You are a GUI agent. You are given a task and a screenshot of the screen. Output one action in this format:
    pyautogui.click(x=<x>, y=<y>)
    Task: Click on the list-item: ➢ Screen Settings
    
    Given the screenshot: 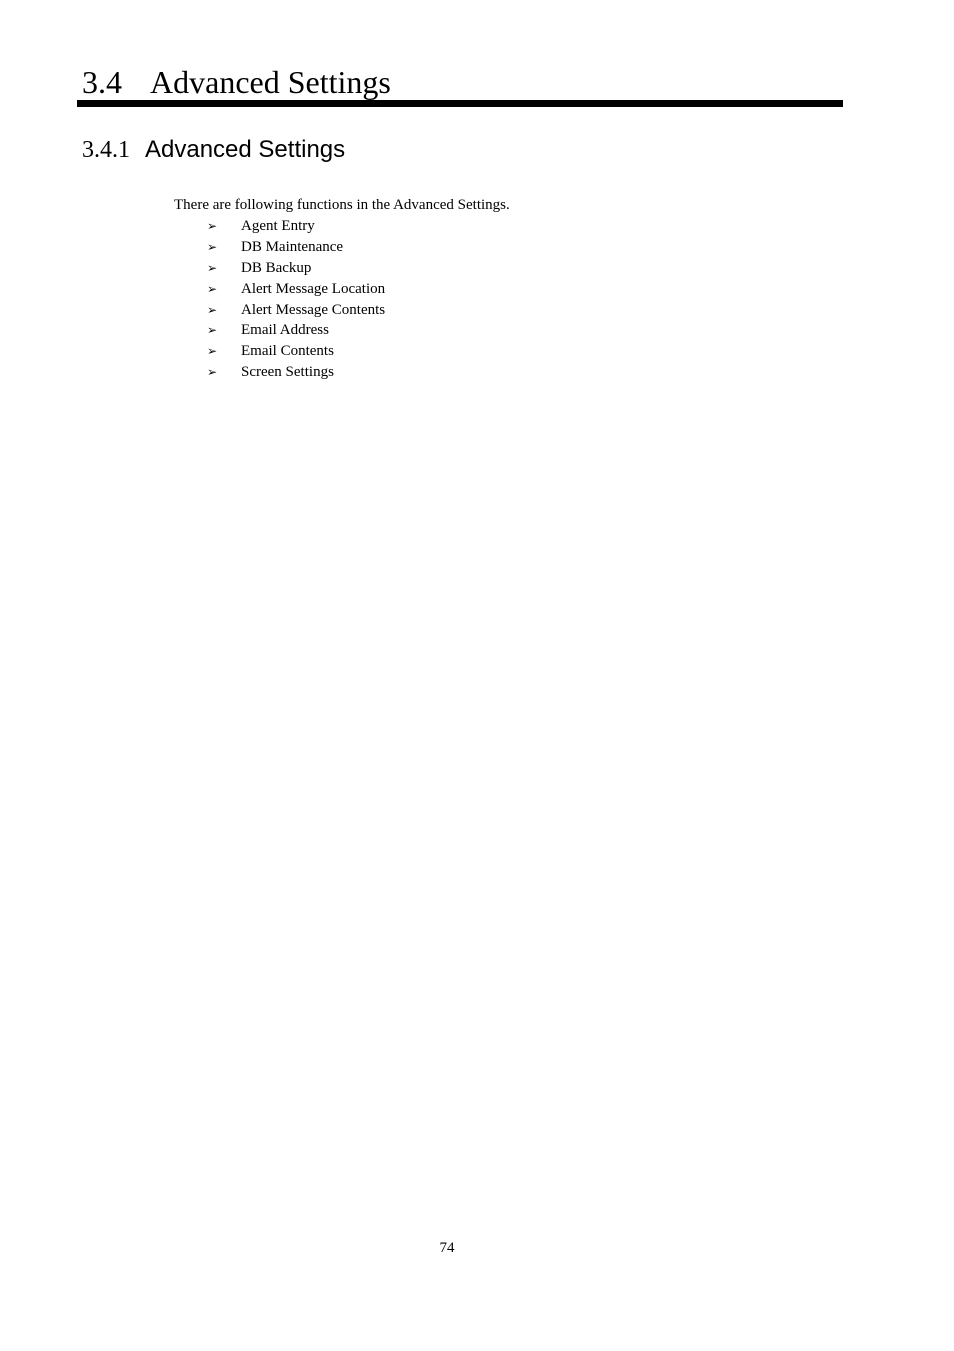 What is the action you would take?
    pyautogui.click(x=296, y=372)
    